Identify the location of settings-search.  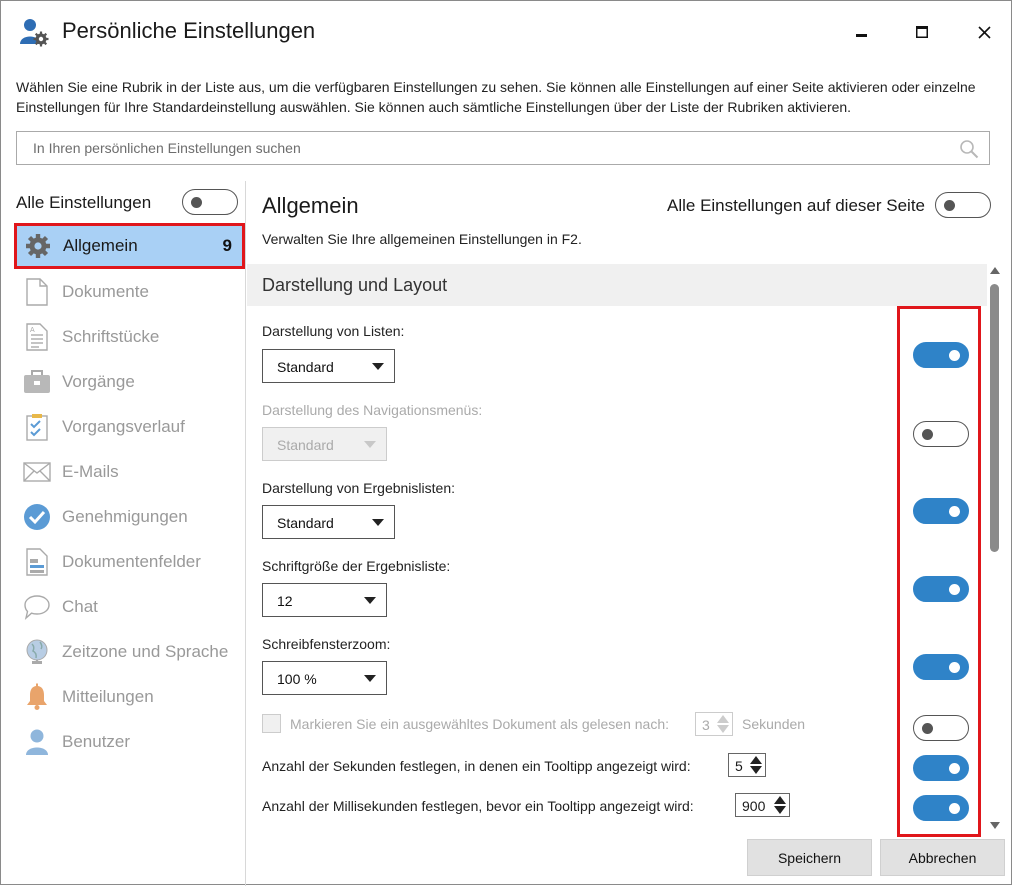
(503, 148).